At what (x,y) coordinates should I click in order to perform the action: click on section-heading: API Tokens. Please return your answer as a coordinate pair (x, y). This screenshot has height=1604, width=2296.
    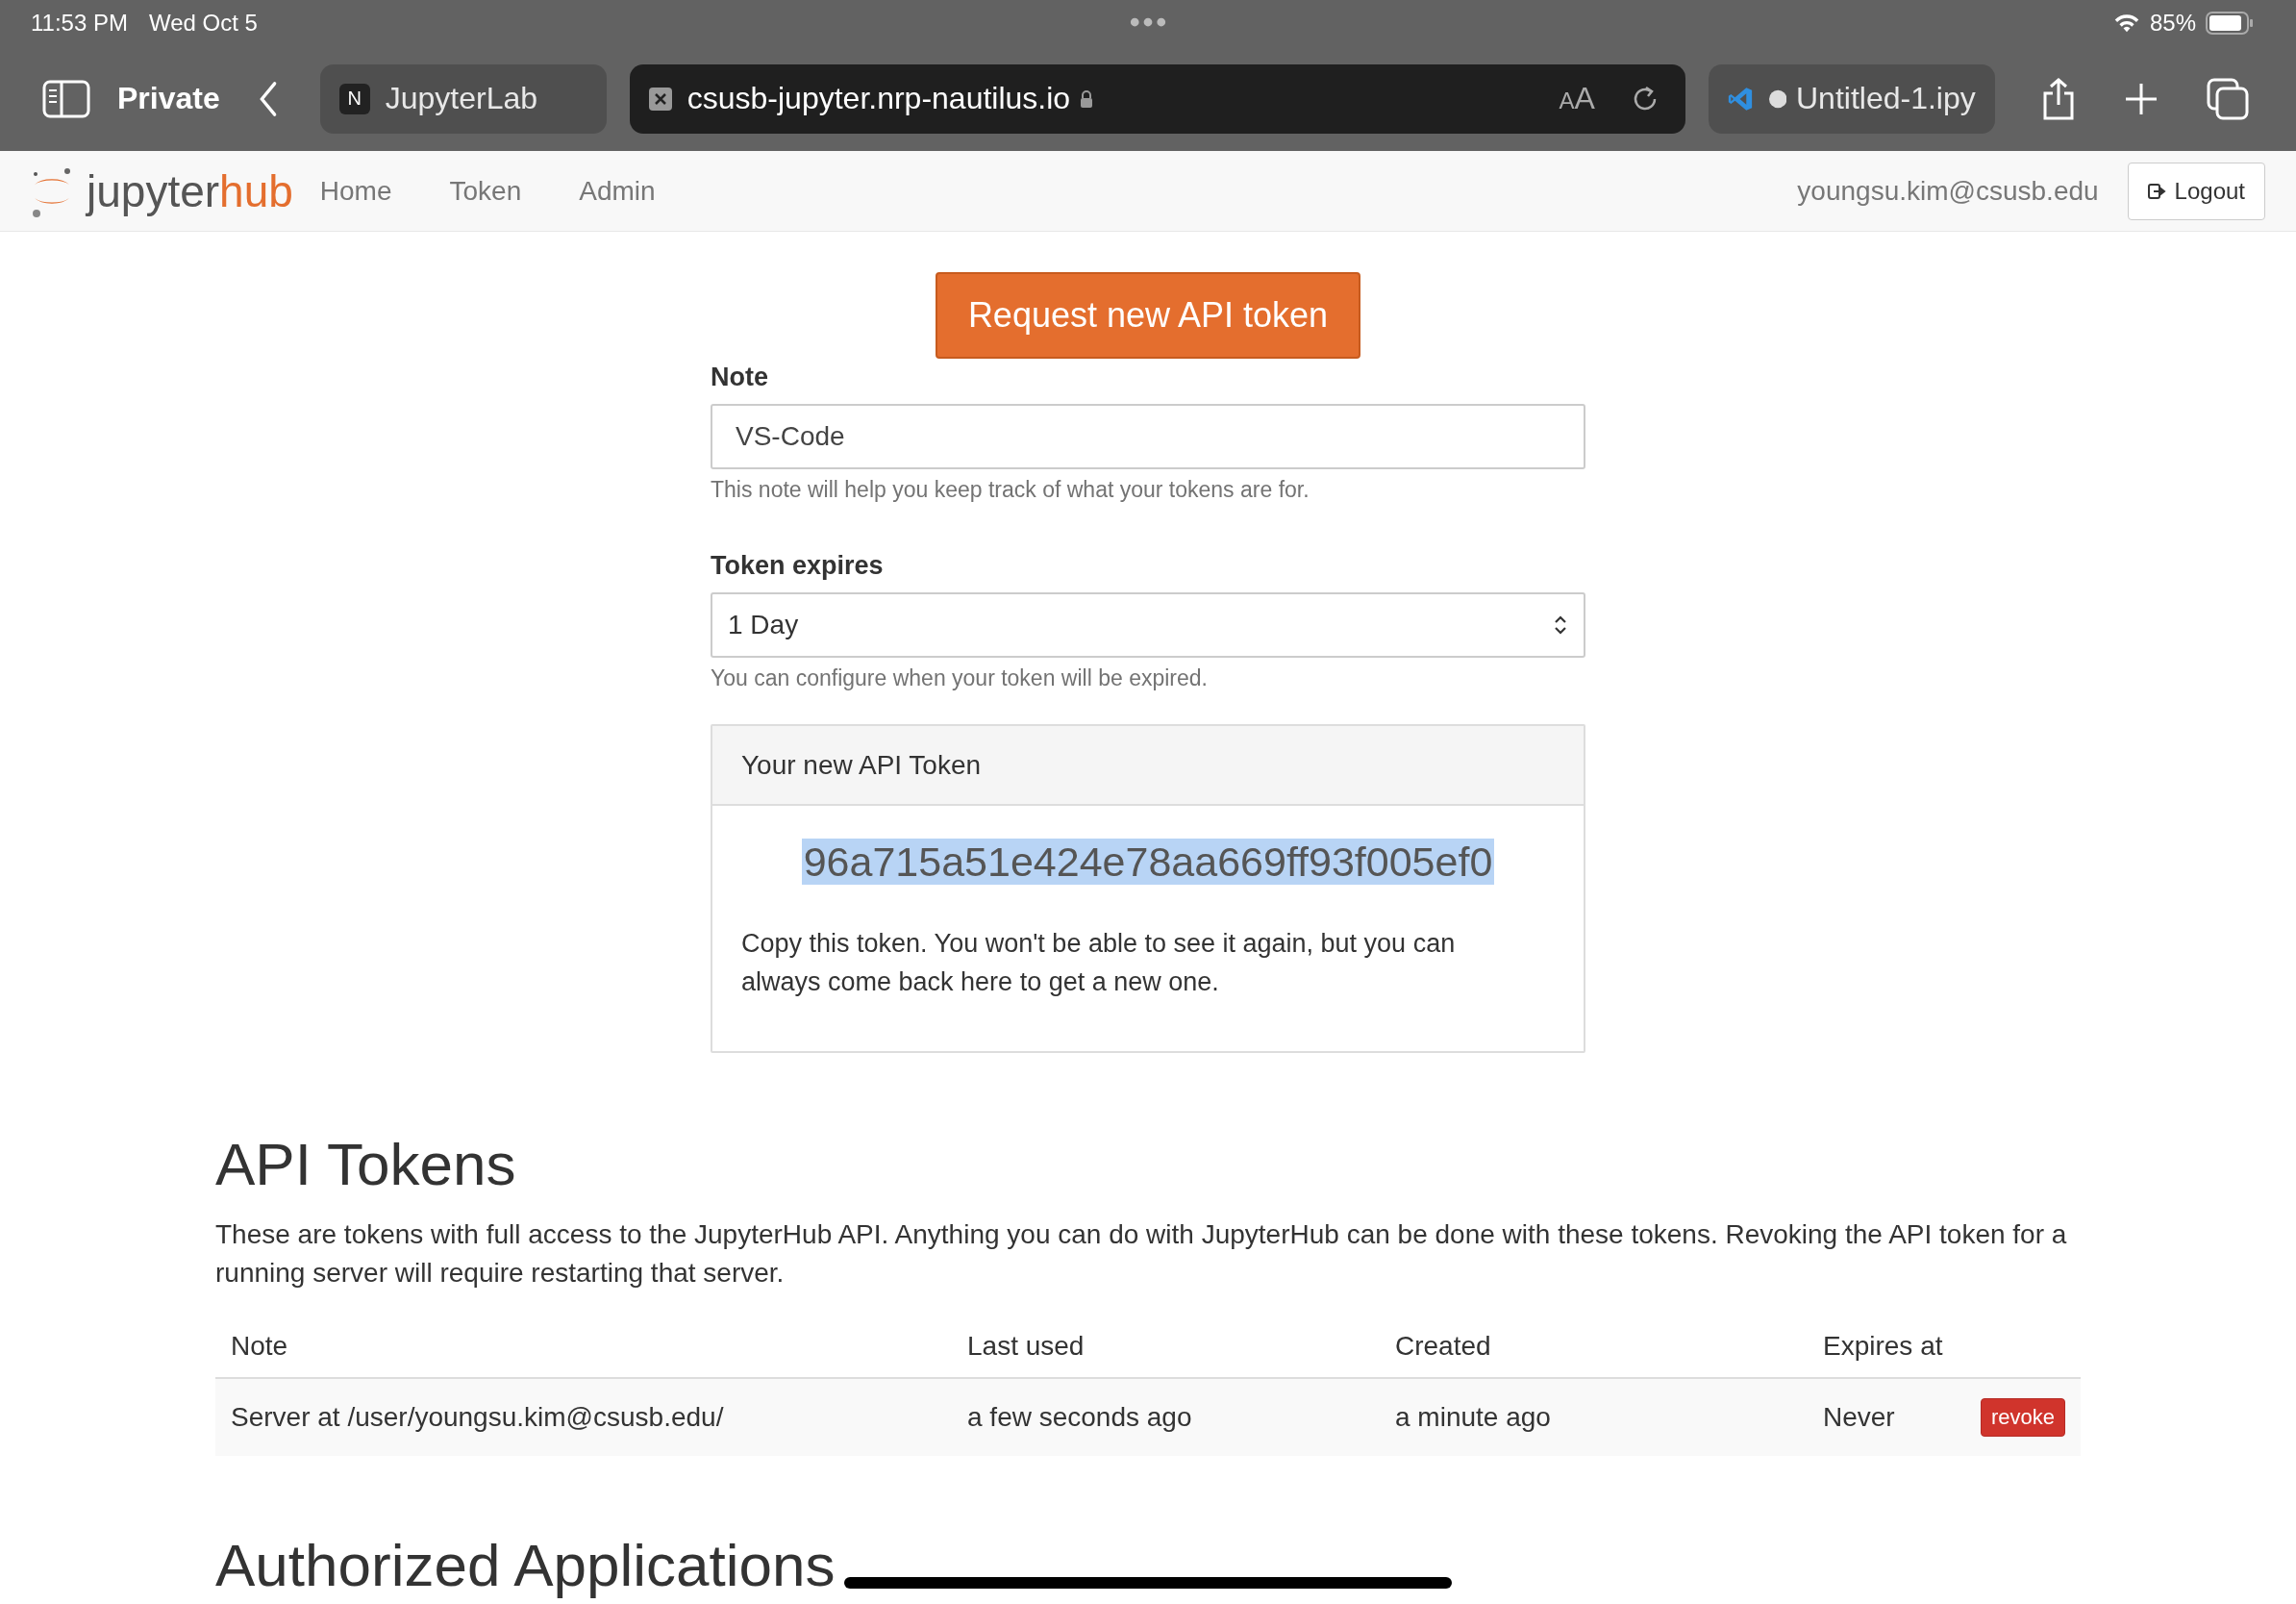
    Looking at the image, I should click on (366, 1164).